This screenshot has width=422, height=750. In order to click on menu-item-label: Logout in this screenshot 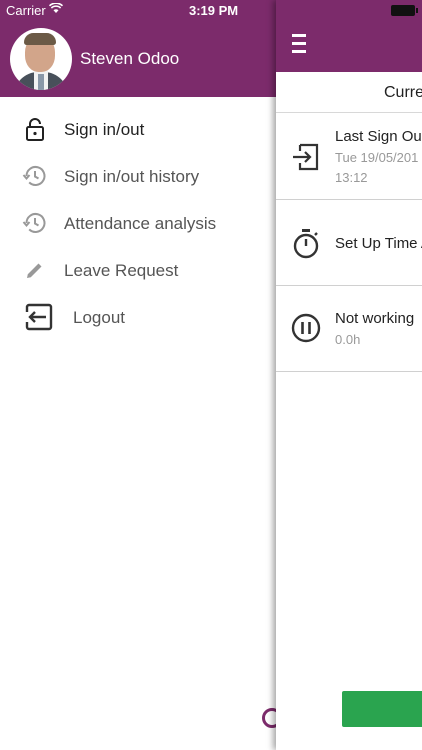, I will do `click(99, 317)`.